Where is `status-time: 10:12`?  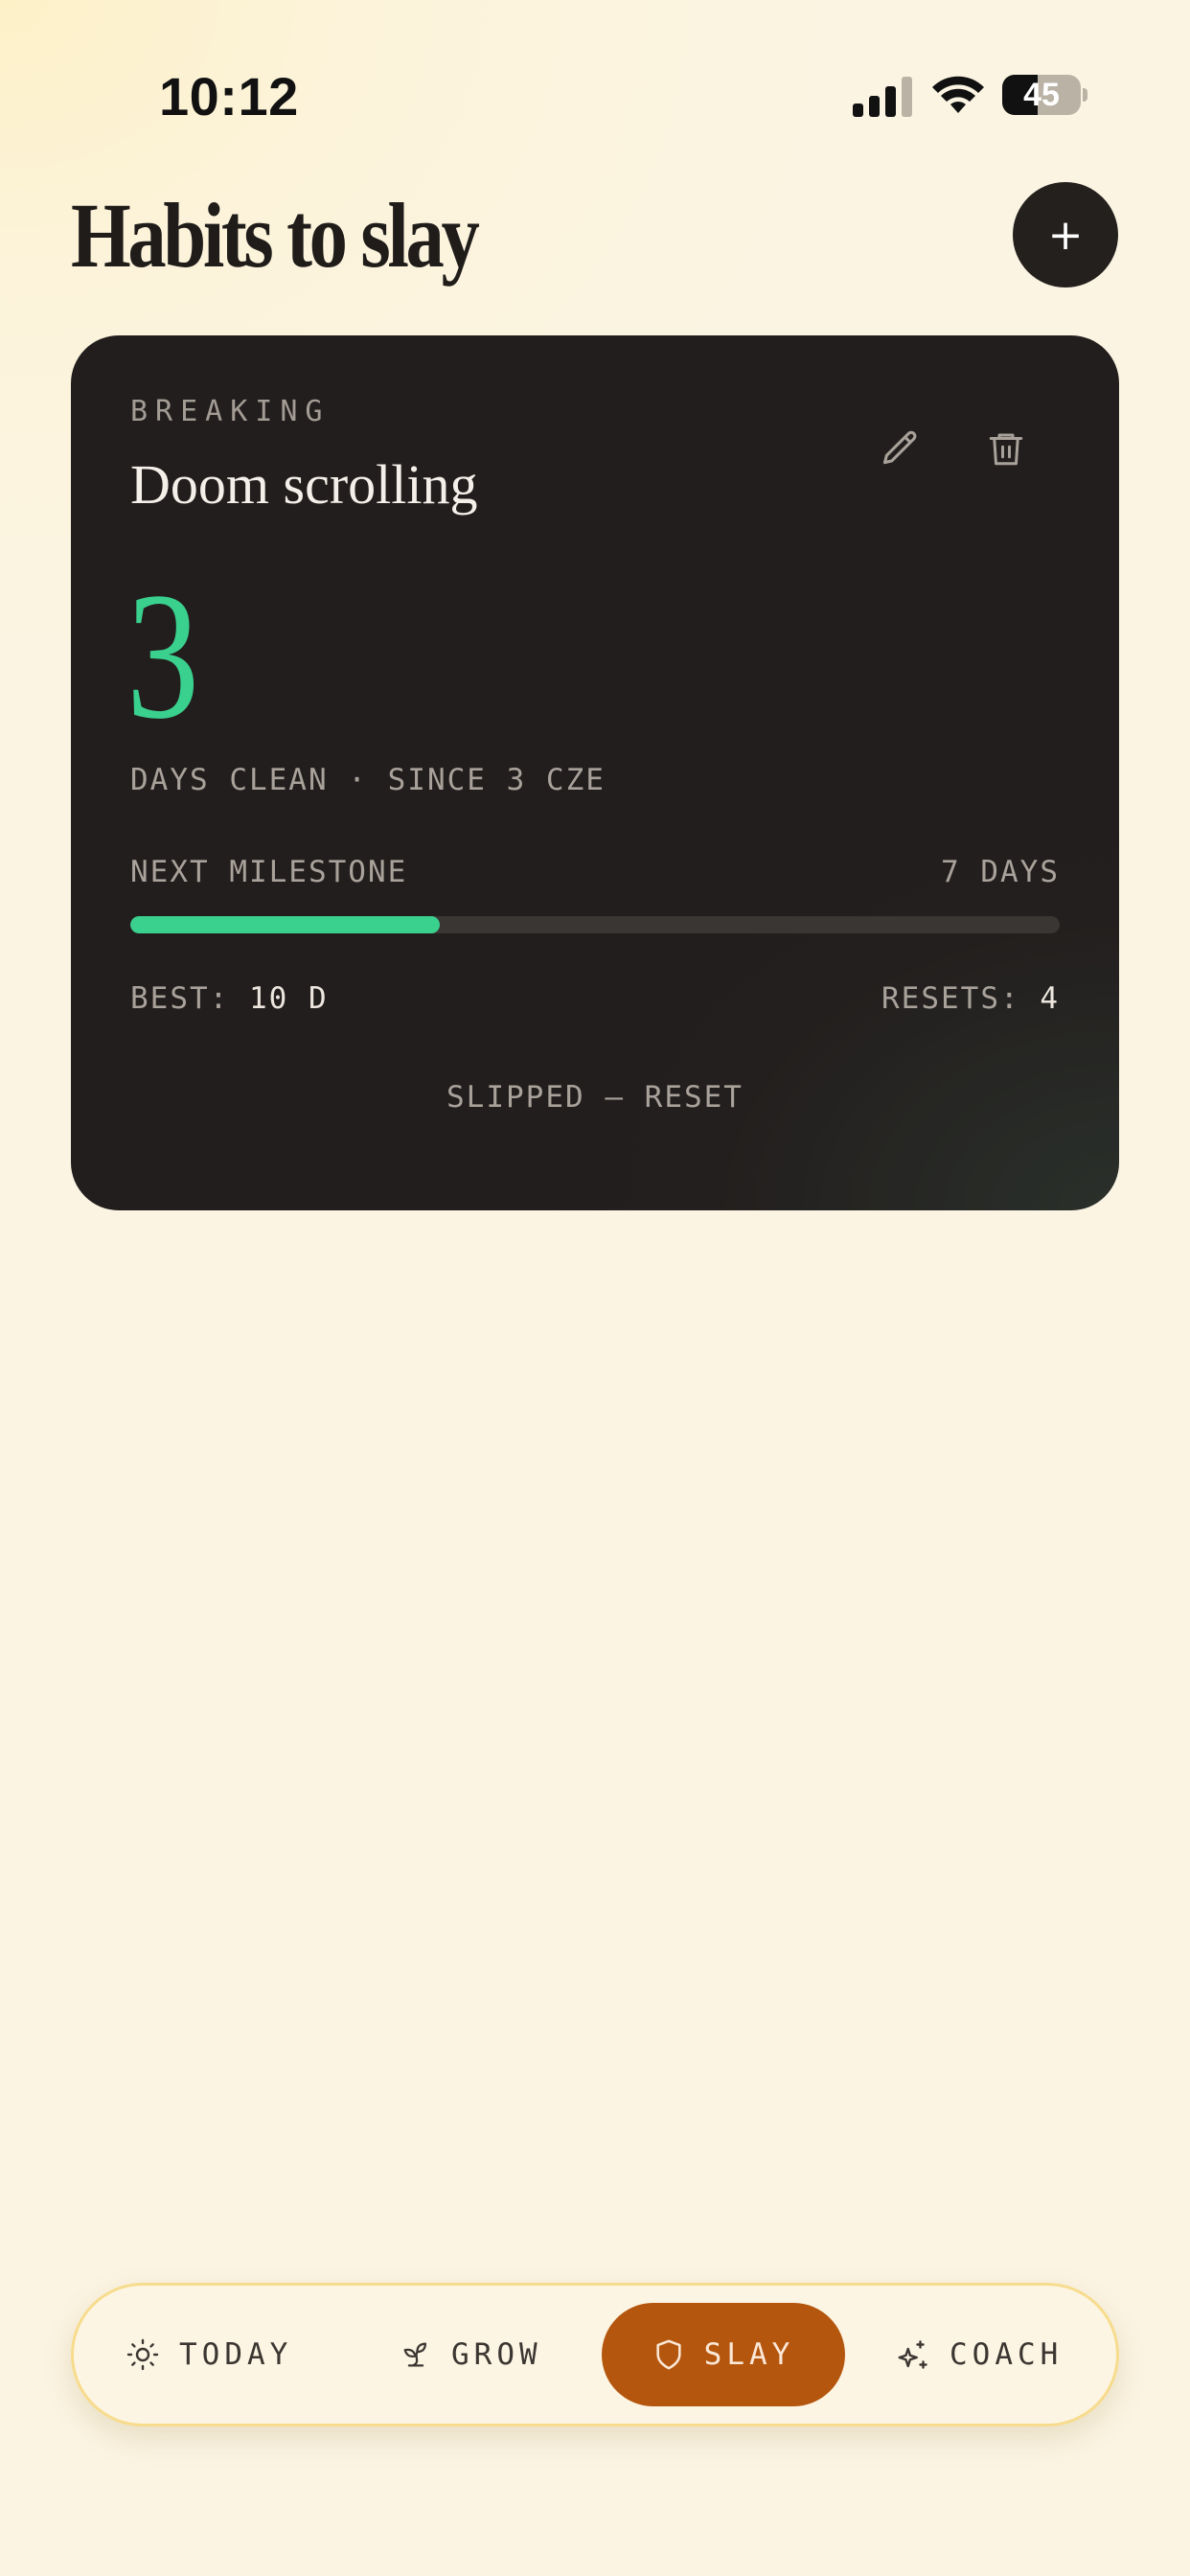 status-time: 10:12 is located at coordinates (229, 96).